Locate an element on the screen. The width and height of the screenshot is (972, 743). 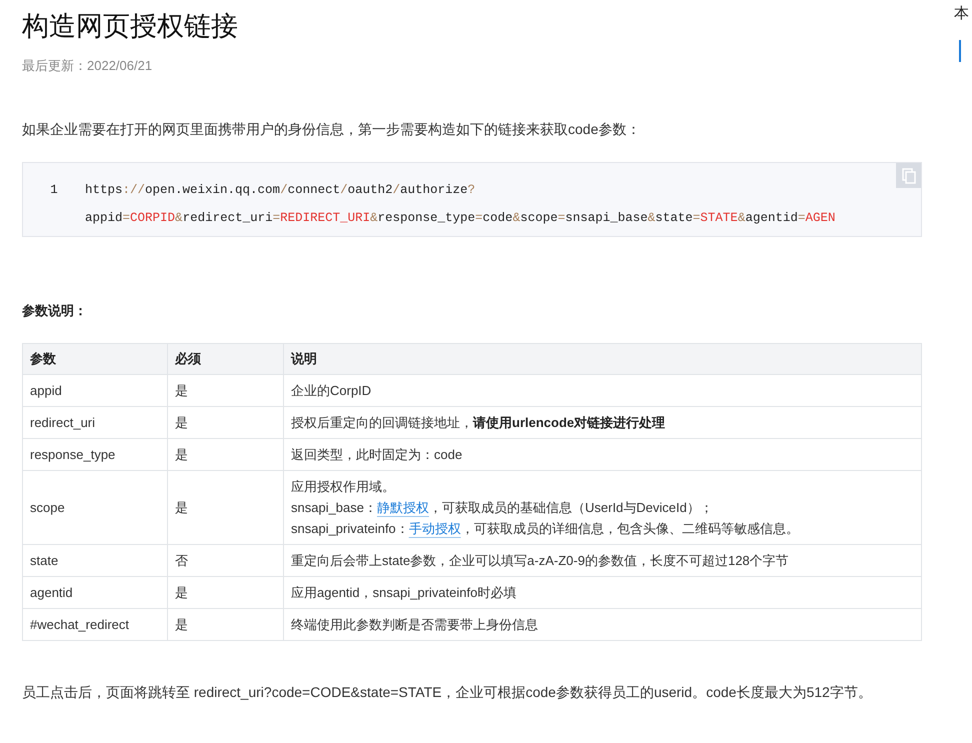
description-text: ，可获取成员的基础信息（UserId与DeviceId）； is located at coordinates (571, 507).